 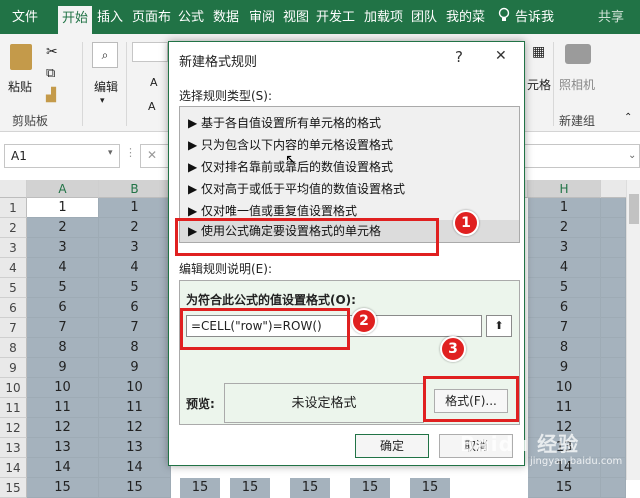 I want to click on name-box: A1, so click(x=62, y=156).